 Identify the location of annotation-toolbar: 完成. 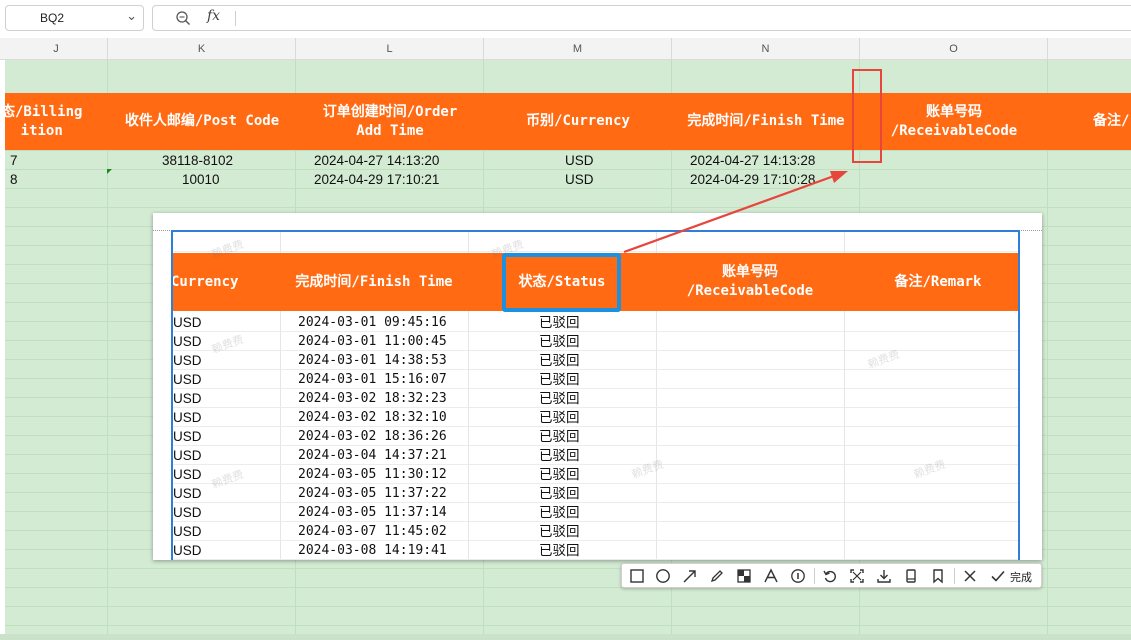
(831, 575).